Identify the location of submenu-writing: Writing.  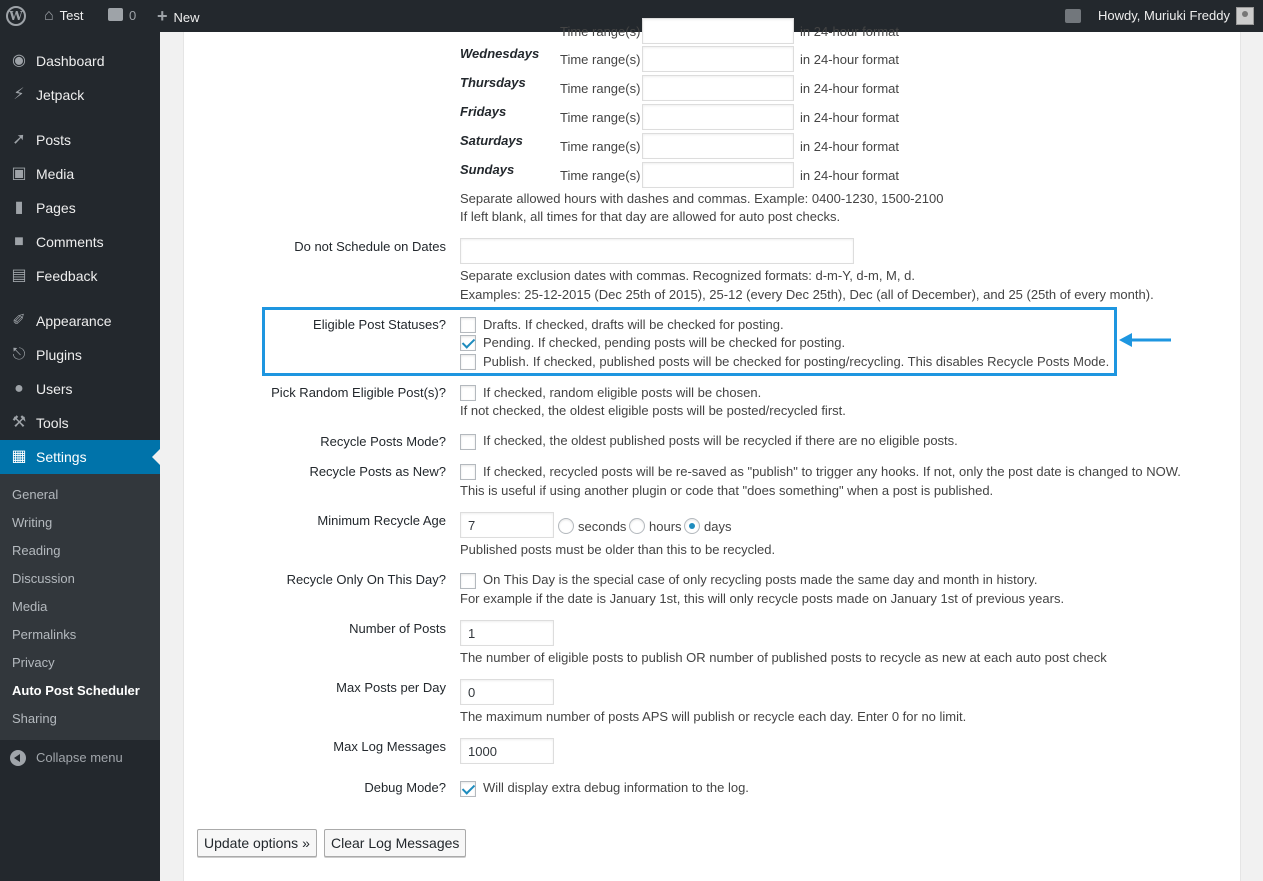
(32, 523).